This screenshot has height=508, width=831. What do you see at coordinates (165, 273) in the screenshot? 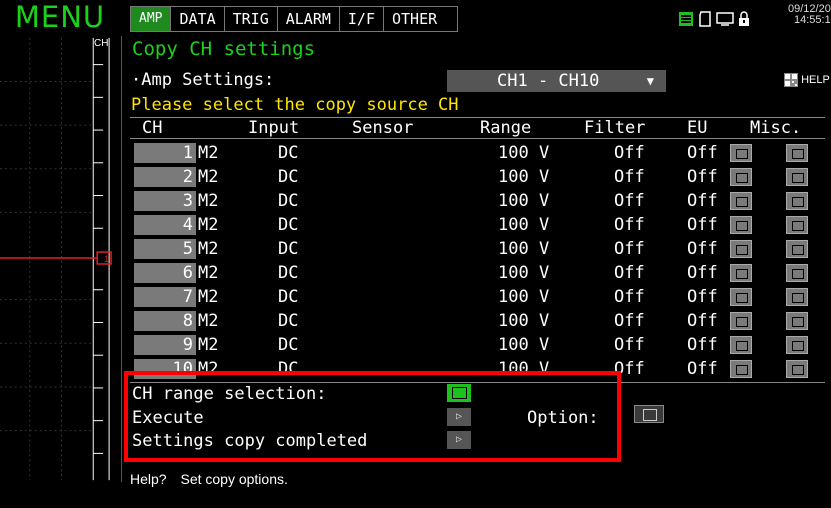
I see `channel-number-button: 6` at bounding box center [165, 273].